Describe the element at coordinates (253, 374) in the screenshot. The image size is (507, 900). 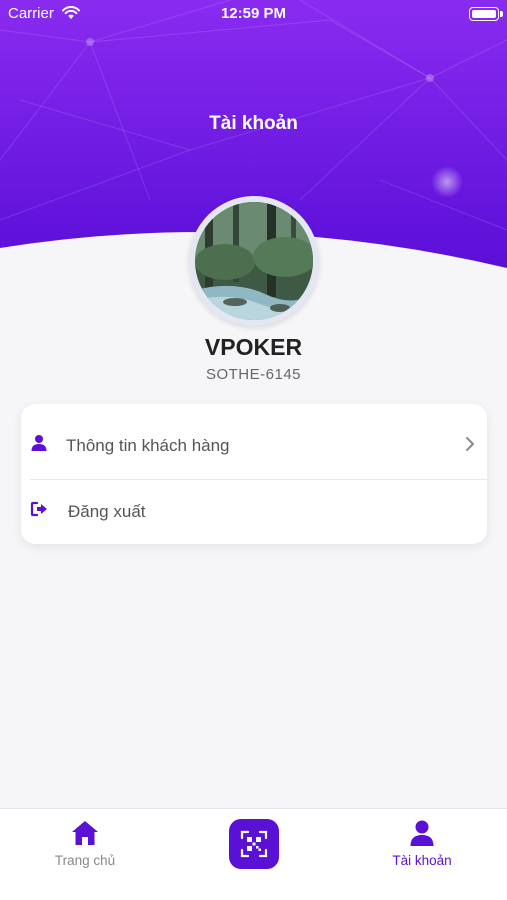
I see `user-id: SOTHE-6145` at that location.